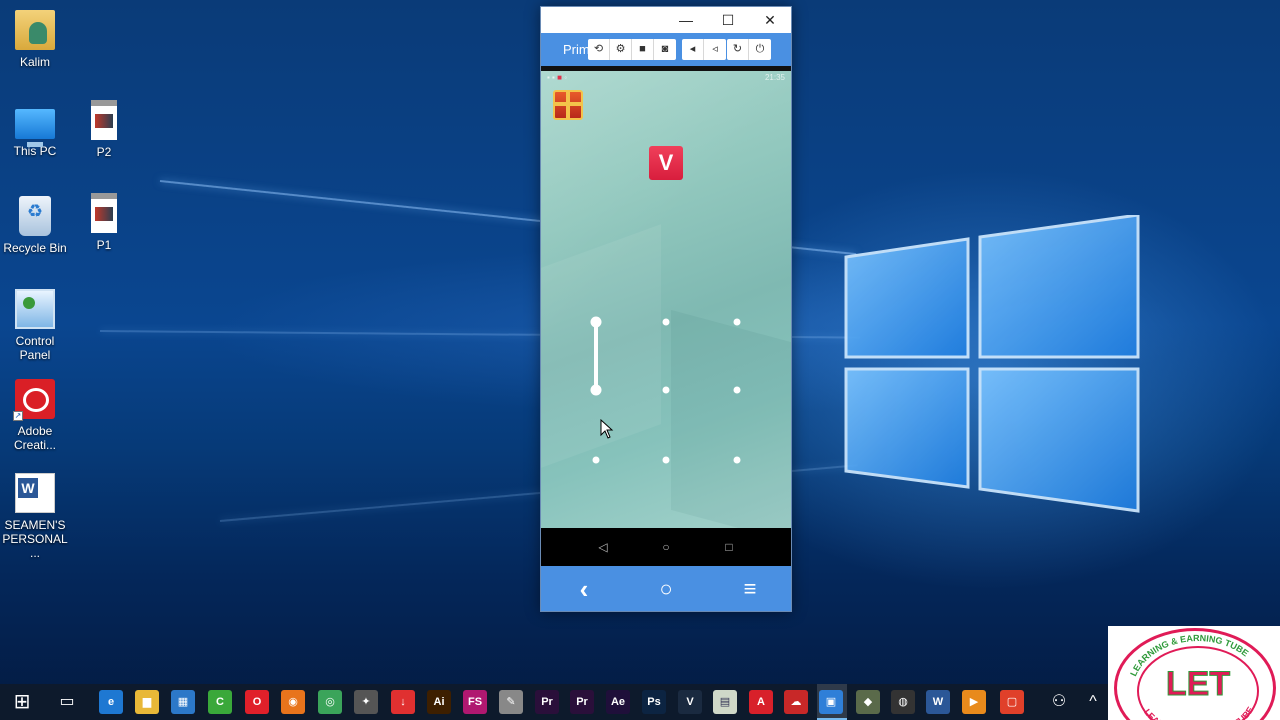 The width and height of the screenshot is (1280, 720). I want to click on android-recents-icon: □, so click(729, 547).